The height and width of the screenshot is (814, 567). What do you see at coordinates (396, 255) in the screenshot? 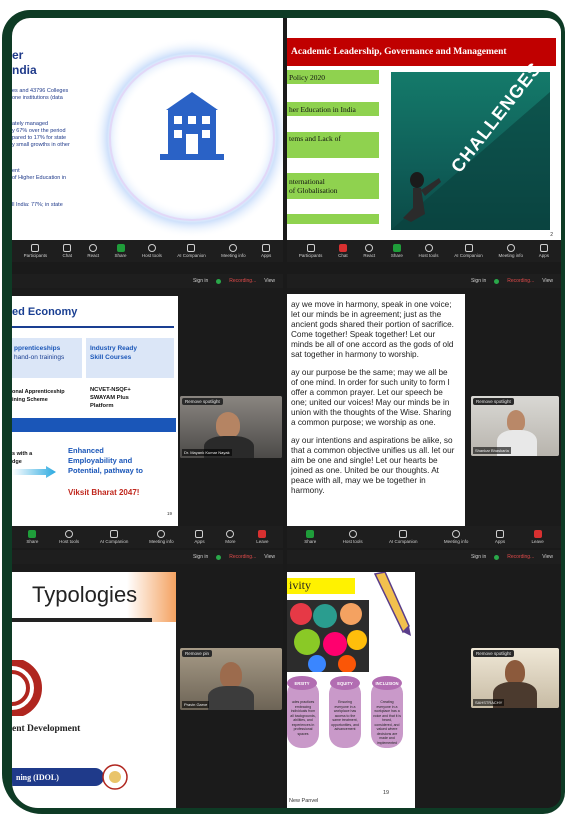
I see `share-label-2: Share` at bounding box center [396, 255].